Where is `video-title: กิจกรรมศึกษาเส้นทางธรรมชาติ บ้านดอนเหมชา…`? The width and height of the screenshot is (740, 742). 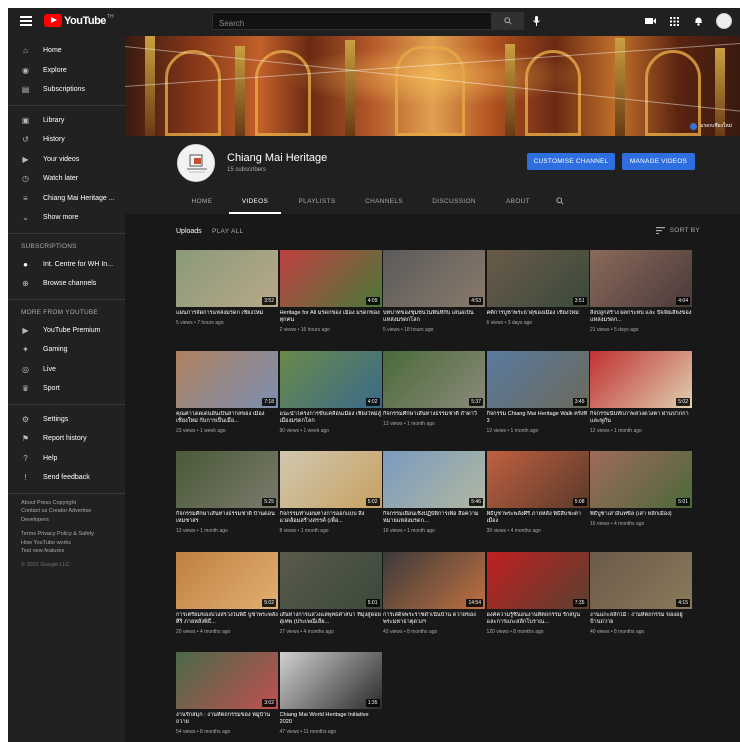
video-title: กิจกรรมศึกษาเส้นทางธรรมชาติ บ้านดอนเหมชา… is located at coordinates (227, 518).